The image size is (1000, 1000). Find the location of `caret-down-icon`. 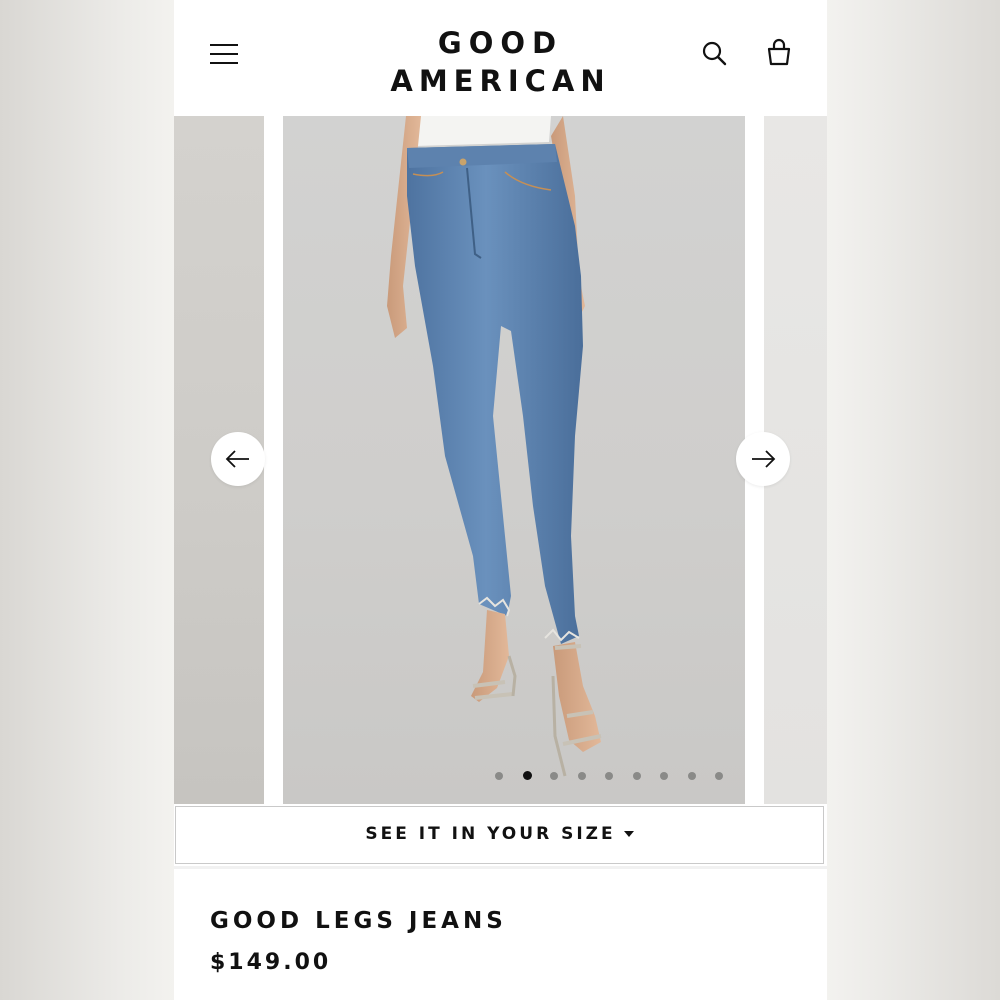

caret-down-icon is located at coordinates (628, 834).